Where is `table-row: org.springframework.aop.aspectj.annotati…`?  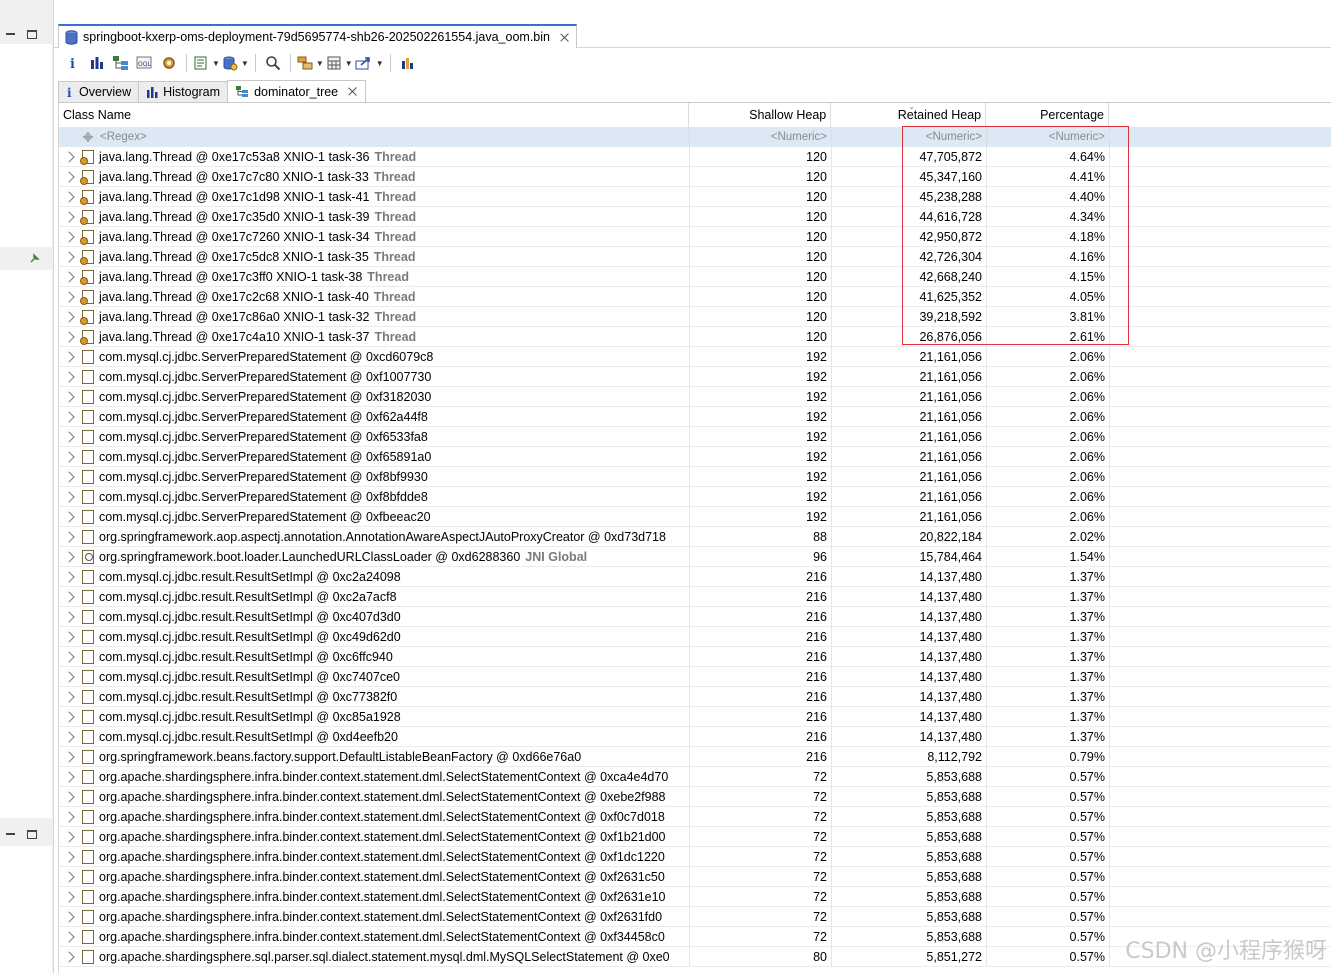
table-row: org.springframework.aop.aspectj.annotati… is located at coordinates (695, 537).